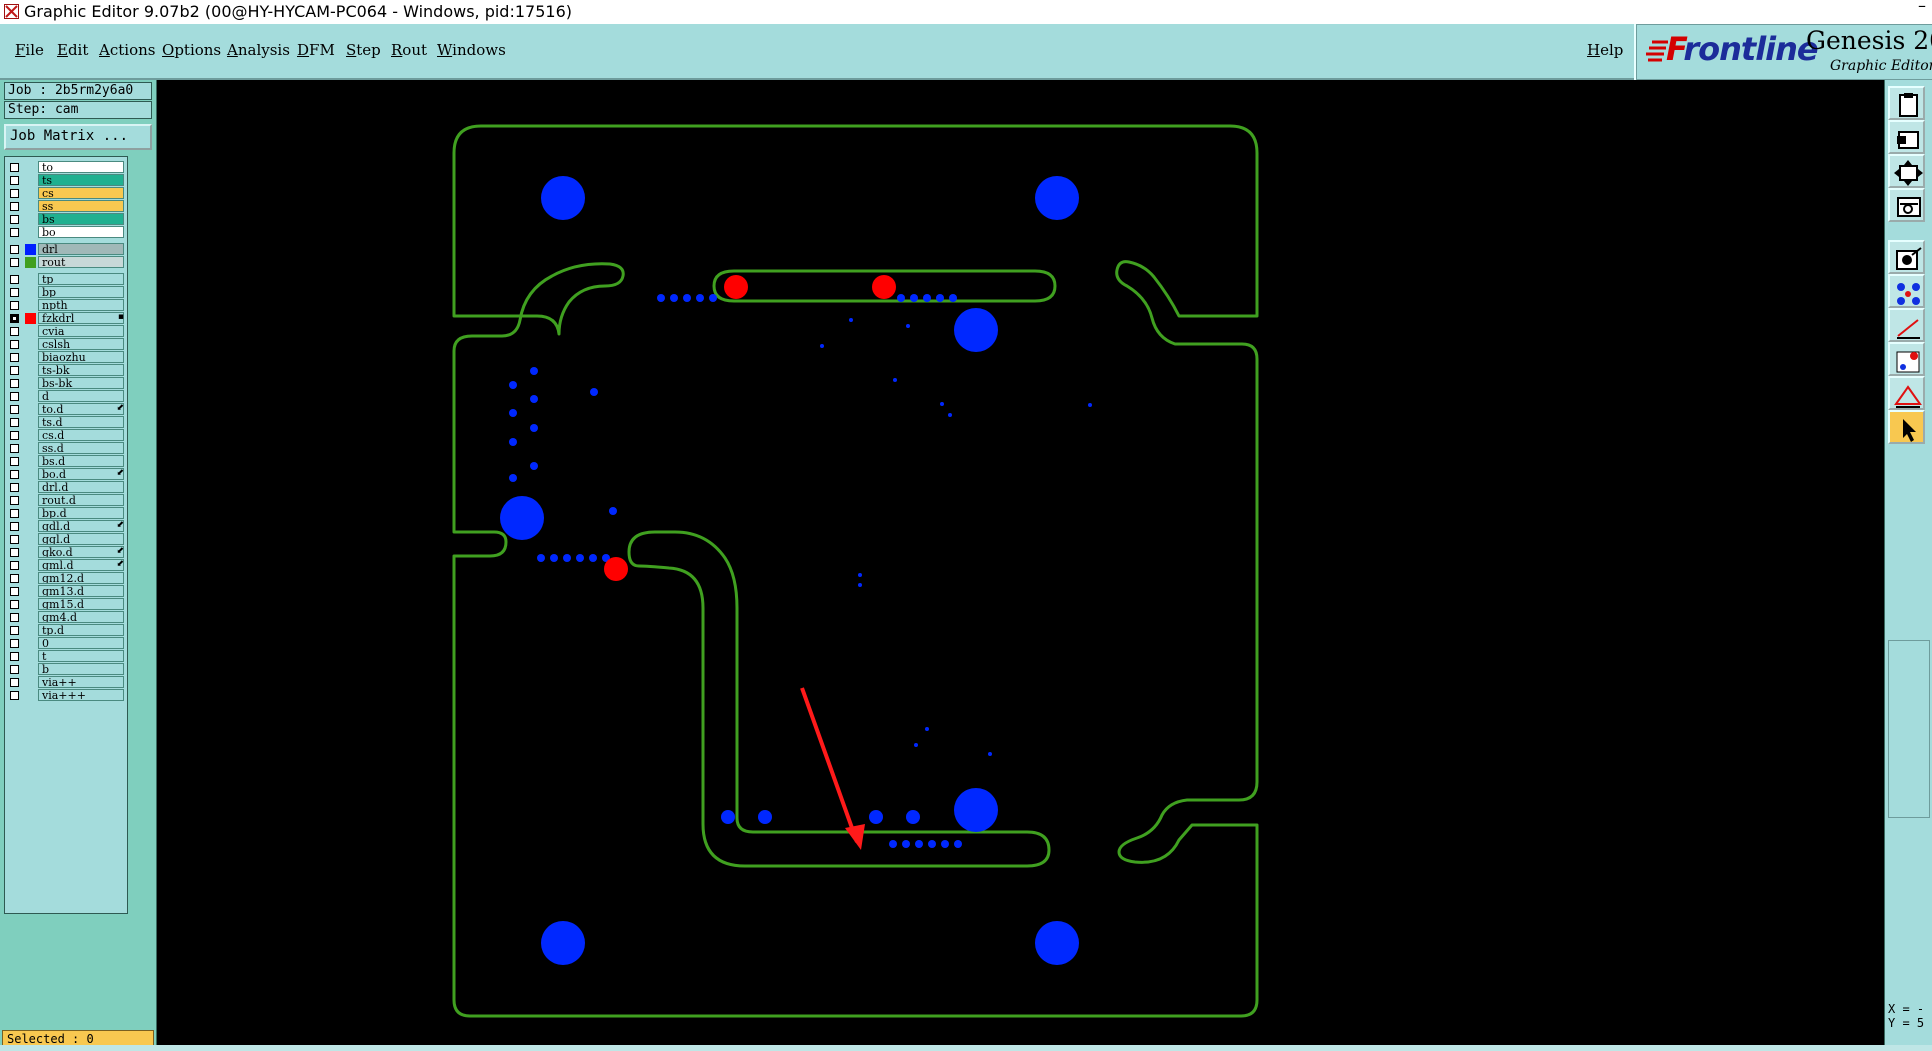 This screenshot has height=1051, width=1932. Describe the element at coordinates (29, 50) in the screenshot. I see `menu-file: File` at that location.